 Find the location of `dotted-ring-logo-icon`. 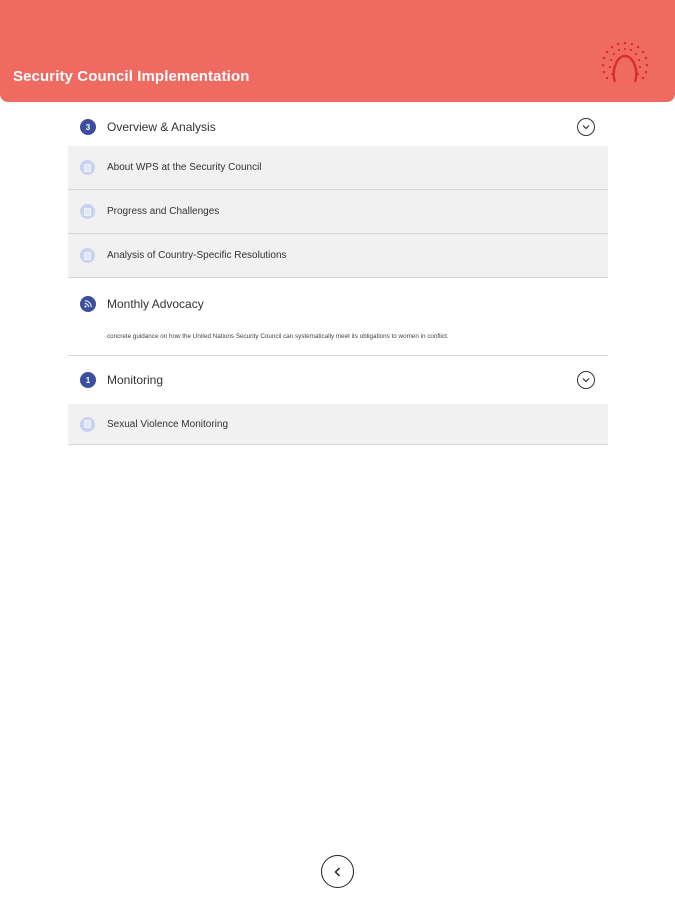

dotted-ring-logo-icon is located at coordinates (625, 62).